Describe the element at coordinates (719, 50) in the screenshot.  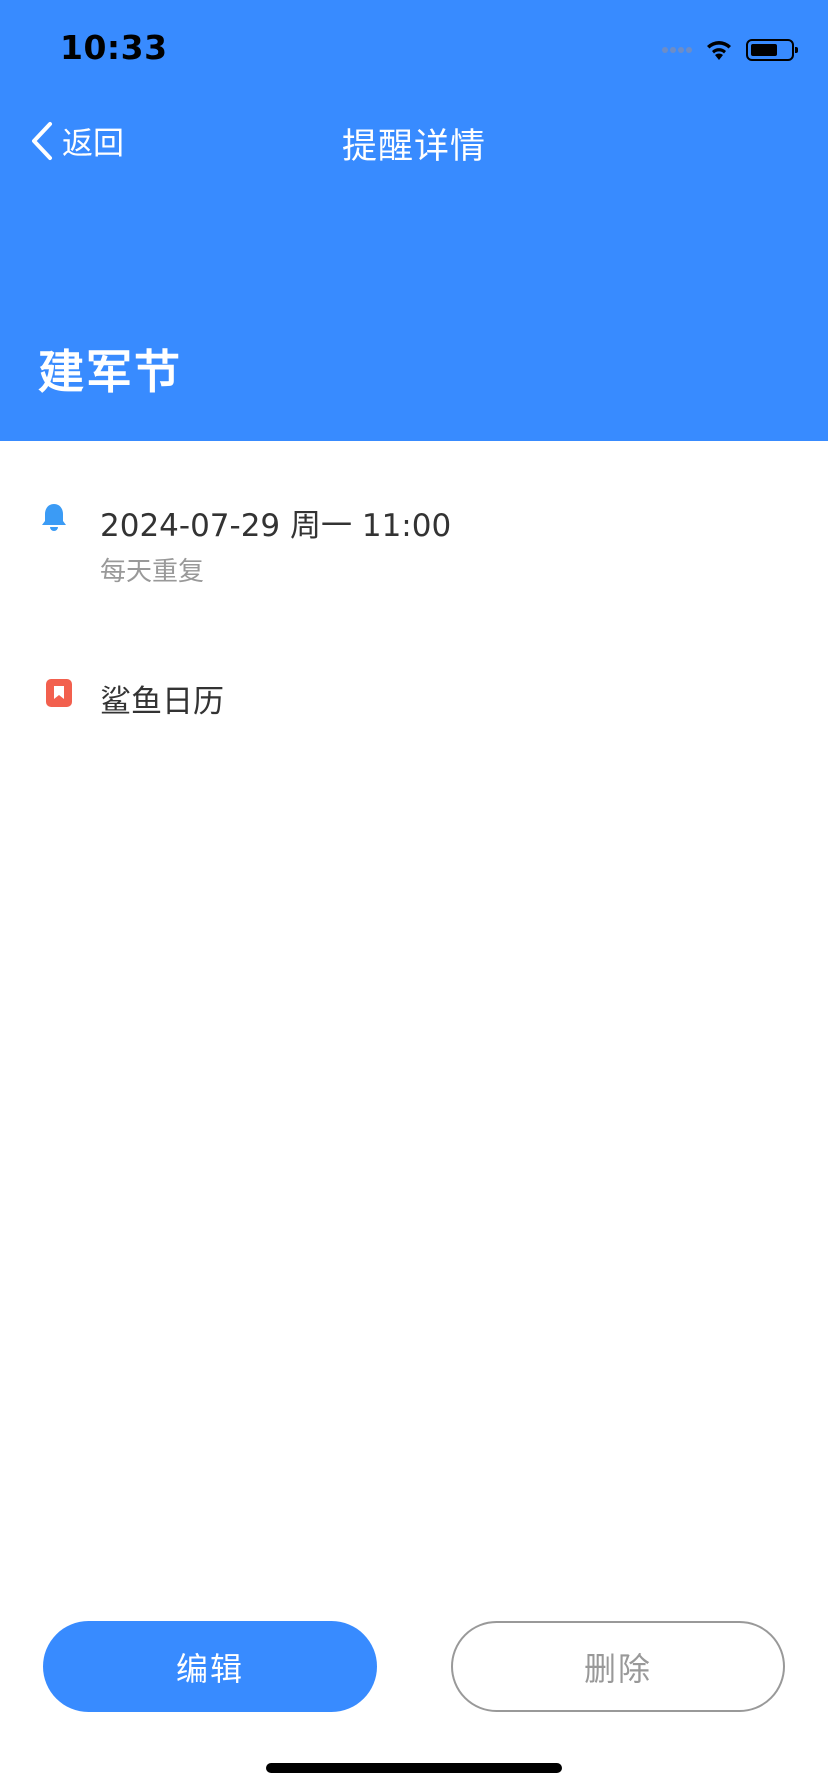
I see `wifi-icon` at that location.